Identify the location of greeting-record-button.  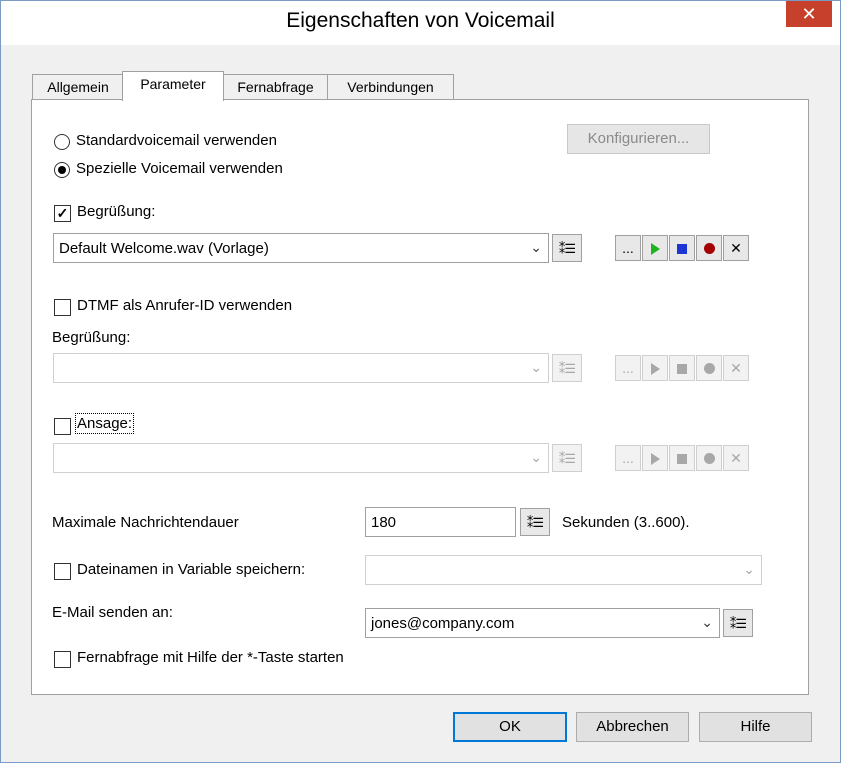
(709, 248).